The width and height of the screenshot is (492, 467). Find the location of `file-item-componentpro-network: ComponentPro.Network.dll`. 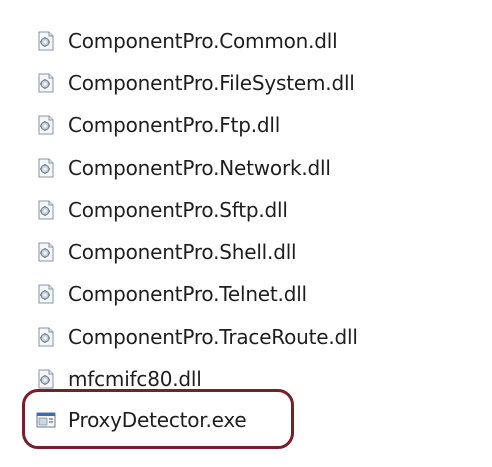

file-item-componentpro-network: ComponentPro.Network.dll is located at coordinates (183, 168).